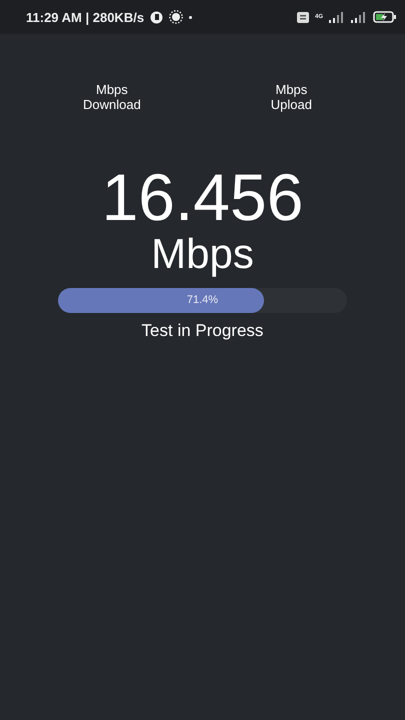 The image size is (405, 720). What do you see at coordinates (111, 104) in the screenshot?
I see `stat-label: Download` at bounding box center [111, 104].